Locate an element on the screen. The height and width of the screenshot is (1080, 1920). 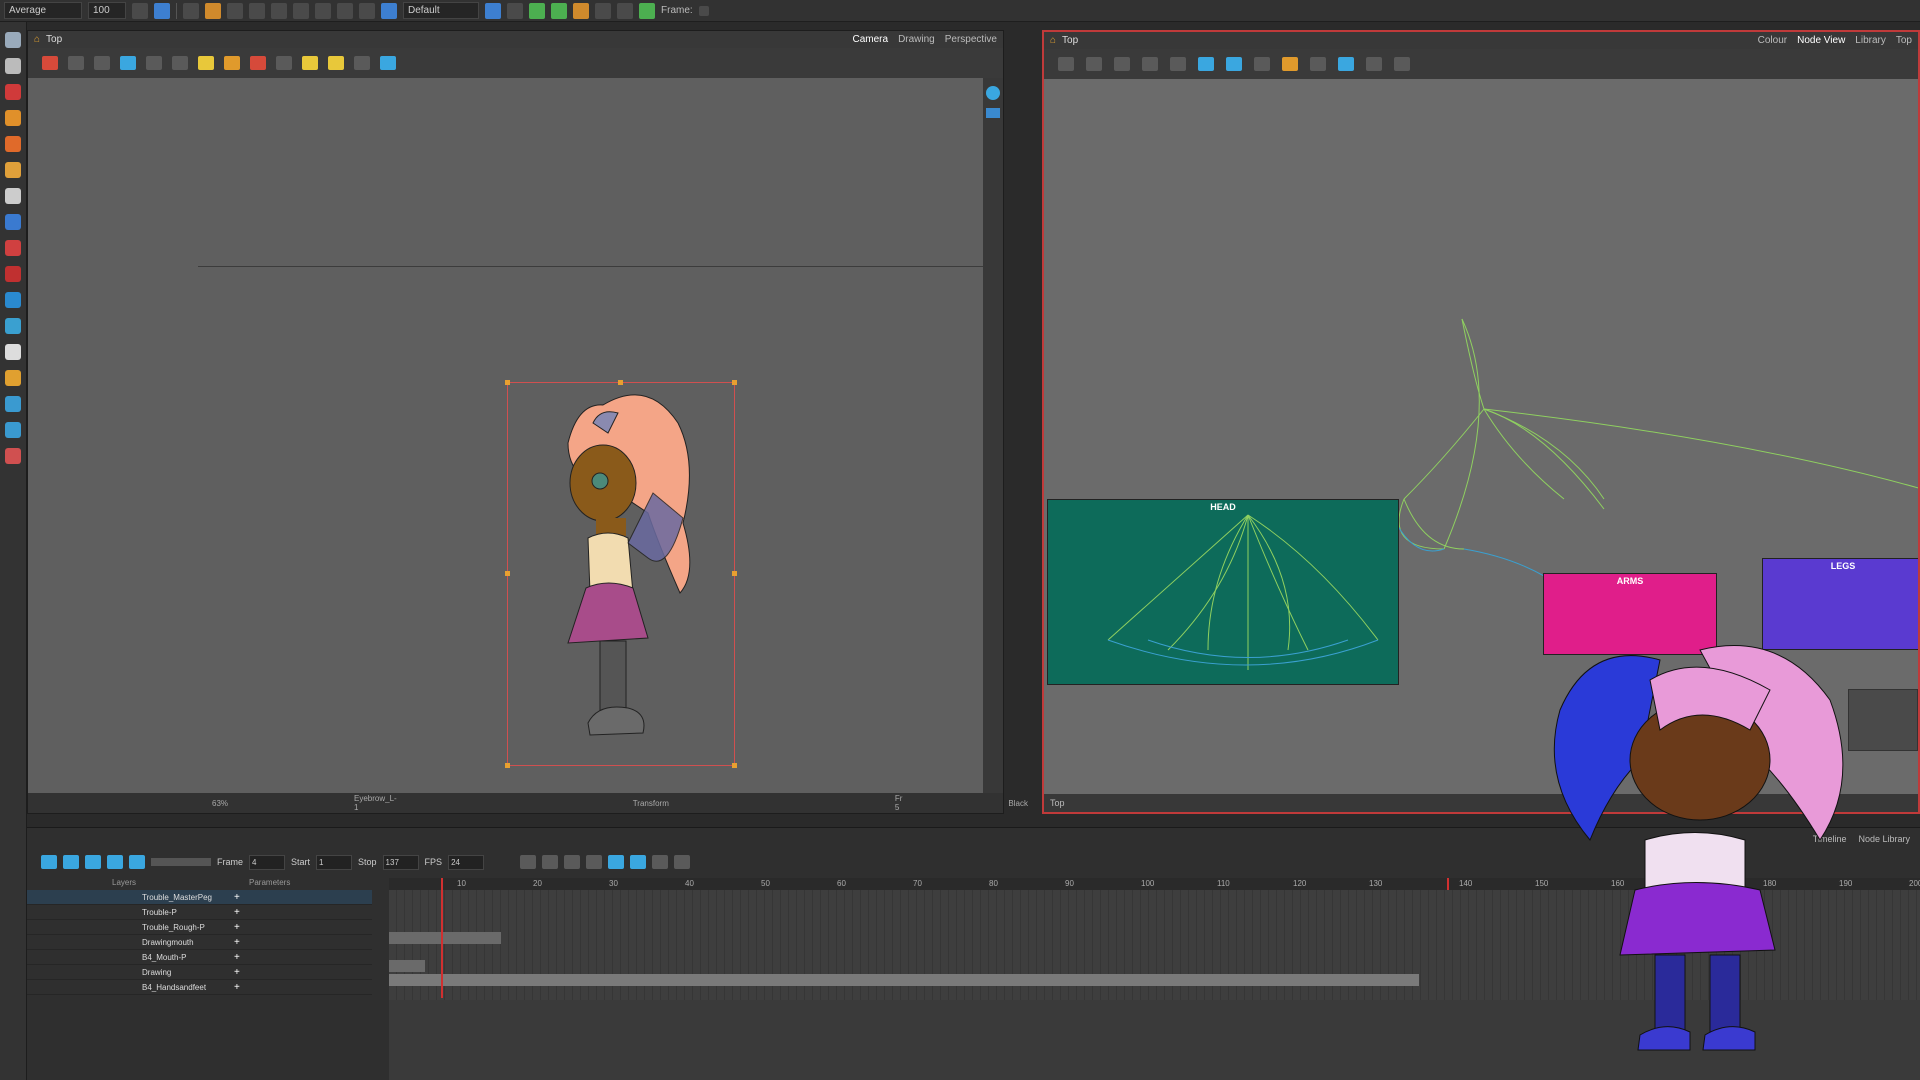
flip-horizontal-icon is located at coordinates (362, 63).